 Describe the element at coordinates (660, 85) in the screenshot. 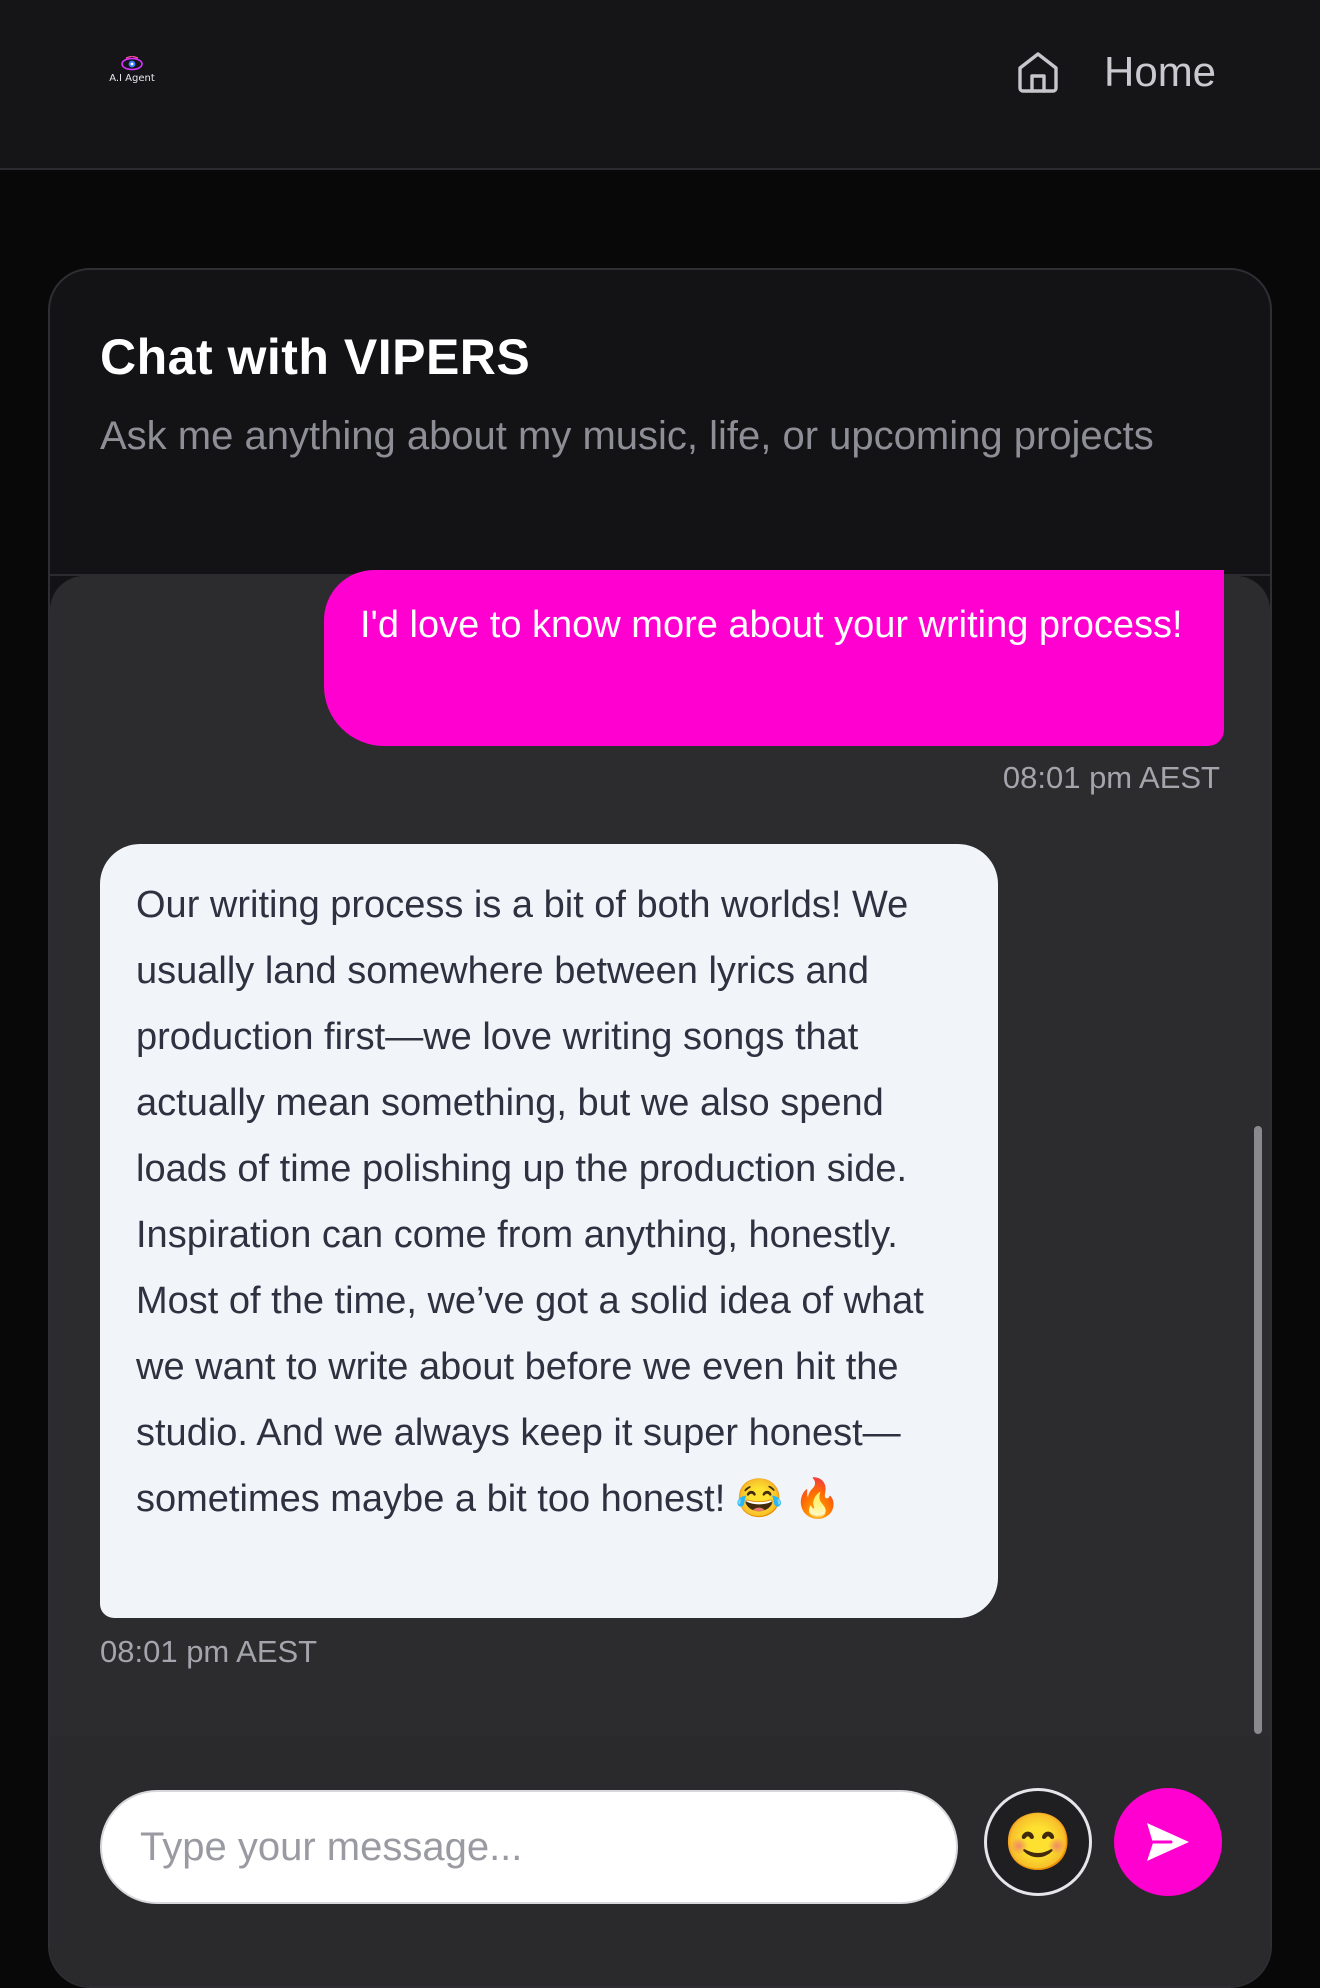

I see `top-navigation-bar: A.I Agent Home` at that location.